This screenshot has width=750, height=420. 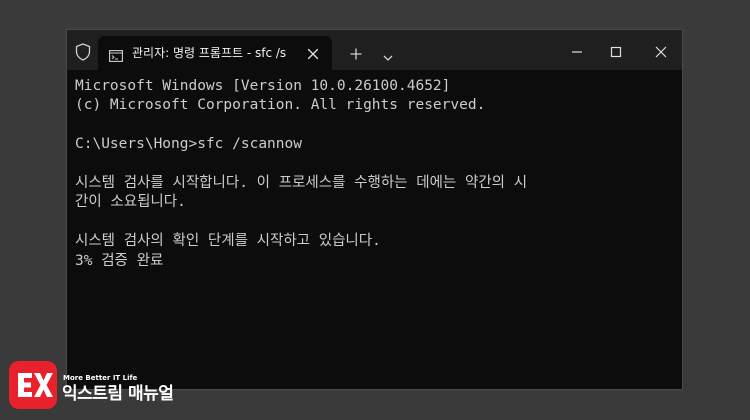 What do you see at coordinates (616, 51) in the screenshot?
I see `maximize-icon` at bounding box center [616, 51].